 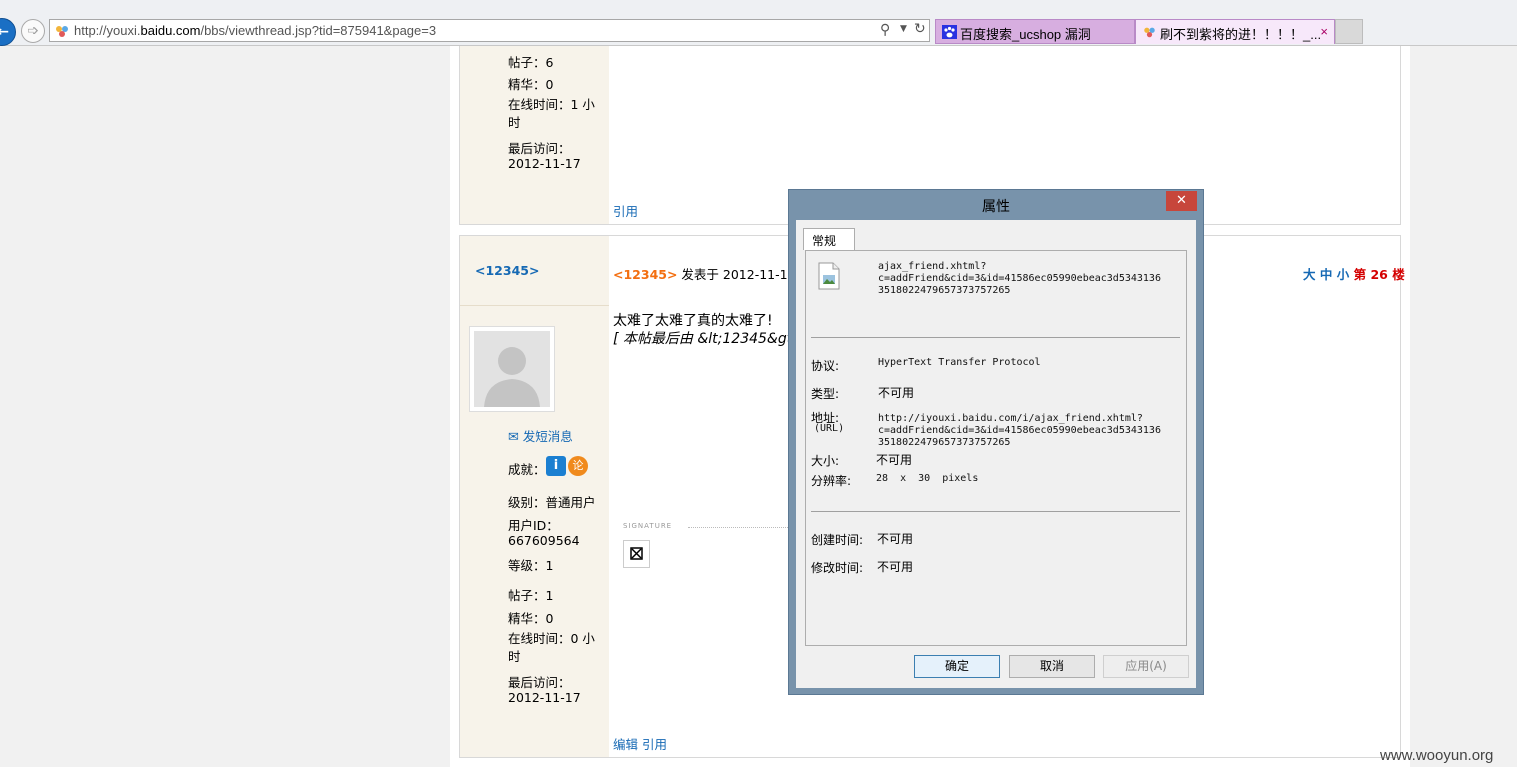 I want to click on font-size-medium-link: 中, so click(x=1326, y=274).